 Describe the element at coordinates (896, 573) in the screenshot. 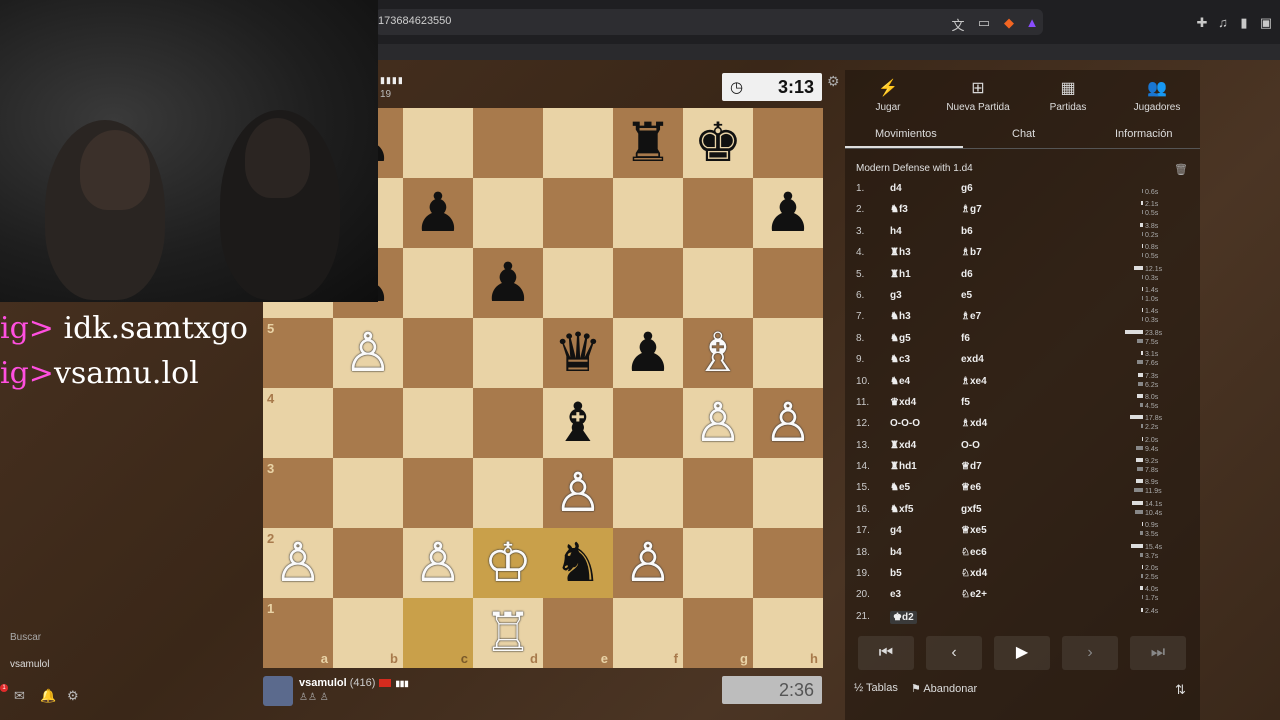

I see `white-move: b5` at that location.